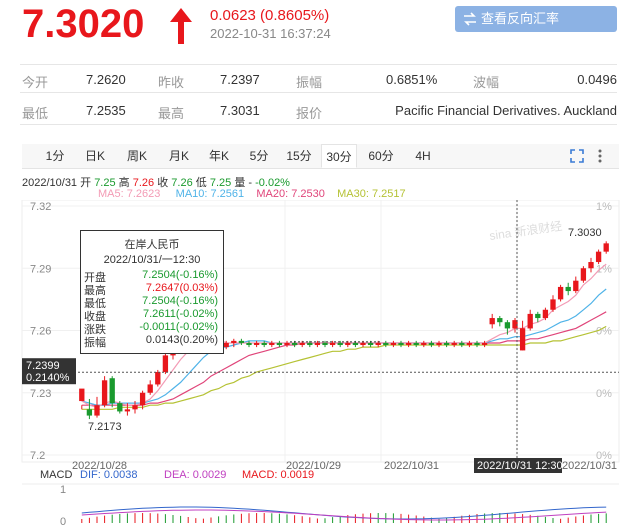  Describe the element at coordinates (600, 156) in the screenshot. I see `more-options-icon` at that location.